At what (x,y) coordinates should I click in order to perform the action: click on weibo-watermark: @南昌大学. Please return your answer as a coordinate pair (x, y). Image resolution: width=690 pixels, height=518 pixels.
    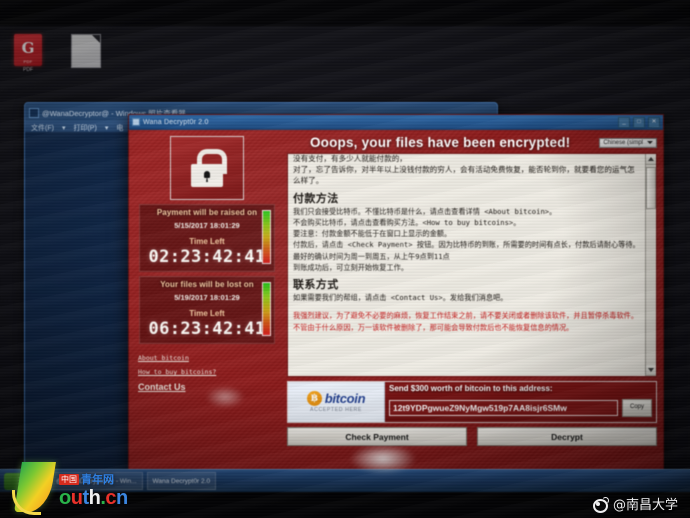
    Looking at the image, I should click on (635, 503).